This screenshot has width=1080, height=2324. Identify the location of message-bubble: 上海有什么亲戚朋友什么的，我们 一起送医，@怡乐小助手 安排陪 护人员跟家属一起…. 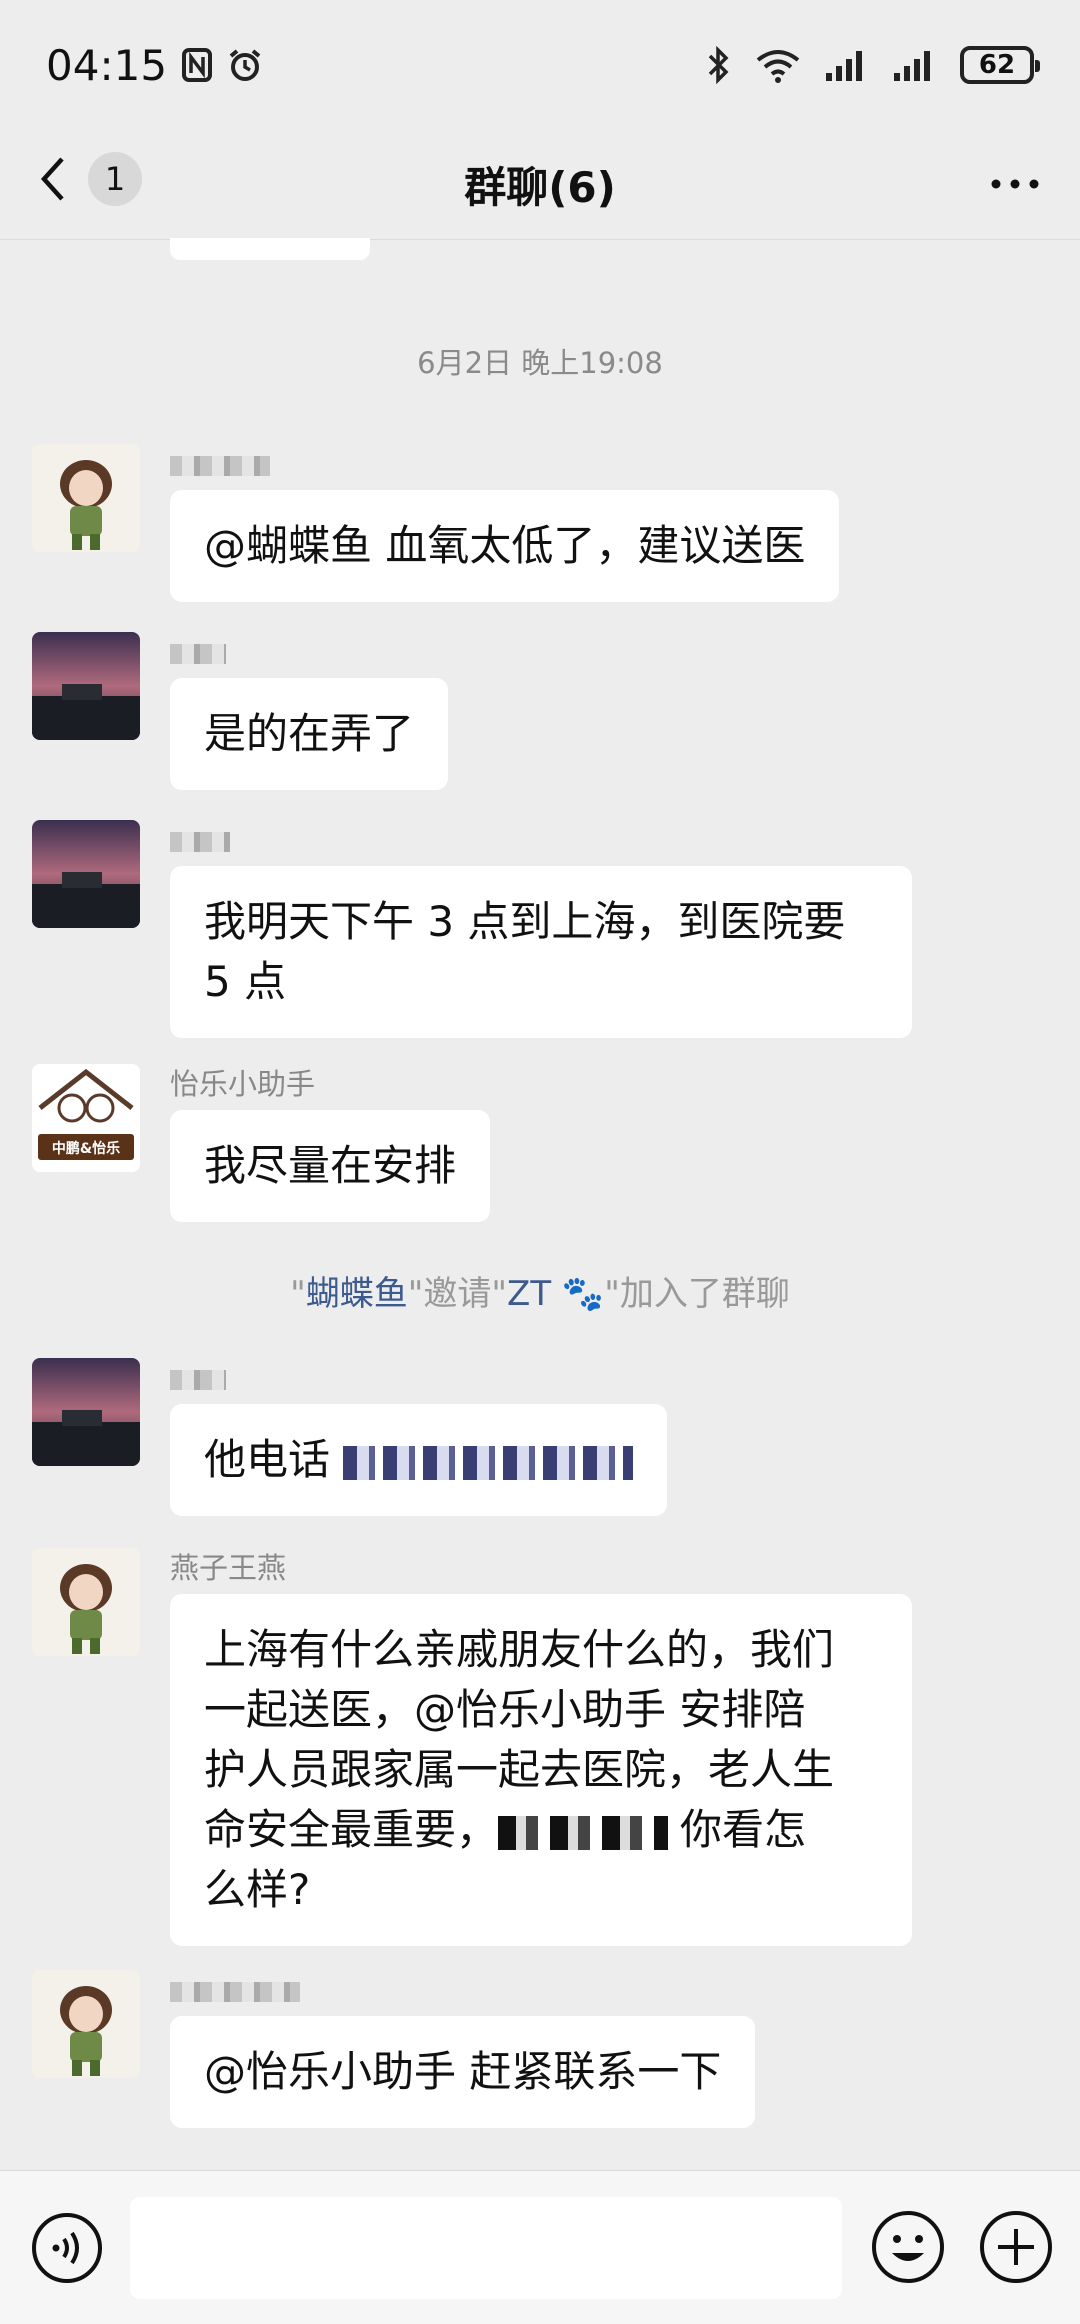
(541, 1770).